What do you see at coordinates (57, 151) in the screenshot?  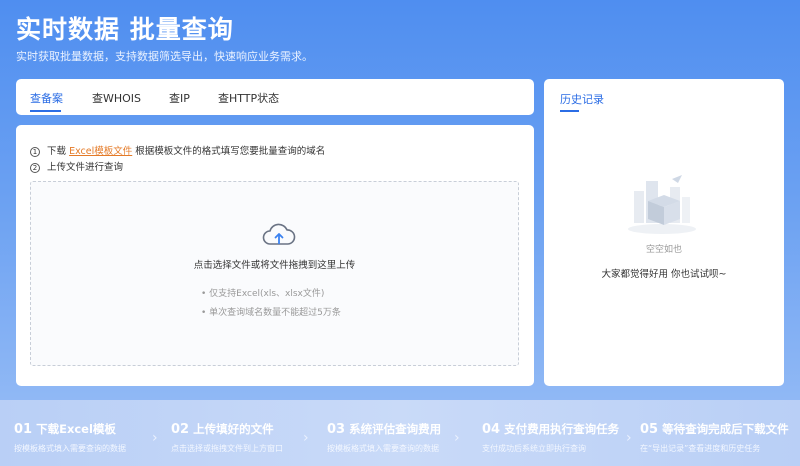 I see `step1-prefix: 下载` at bounding box center [57, 151].